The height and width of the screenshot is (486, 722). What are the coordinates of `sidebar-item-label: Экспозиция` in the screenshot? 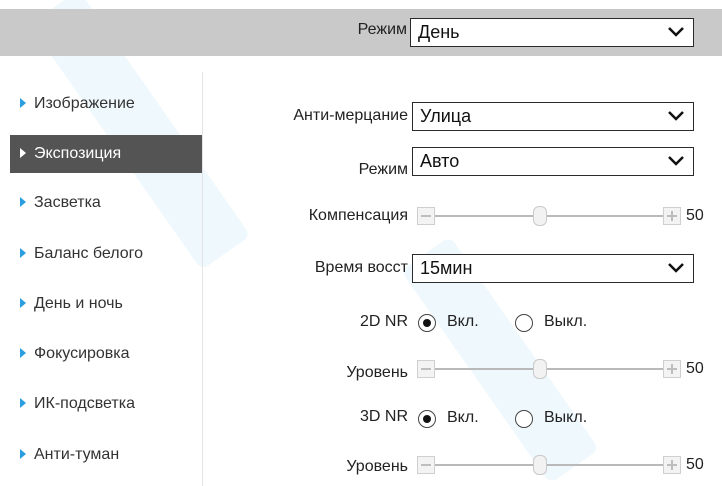 It's located at (78, 153).